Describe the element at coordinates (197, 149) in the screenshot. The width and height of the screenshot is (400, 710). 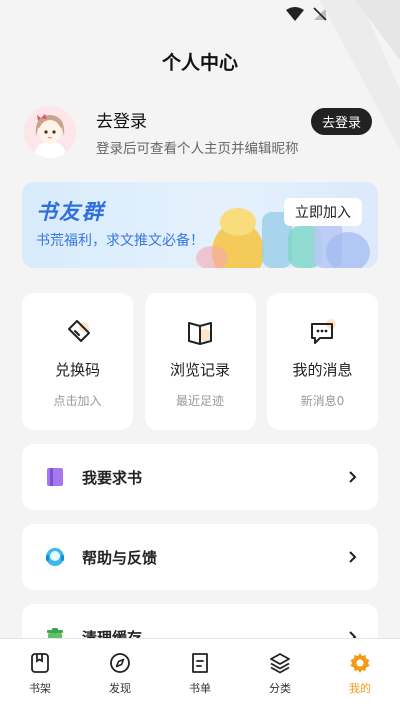
I see `profile-subtitle: 登录后可查看个人主页并编辑昵称` at that location.